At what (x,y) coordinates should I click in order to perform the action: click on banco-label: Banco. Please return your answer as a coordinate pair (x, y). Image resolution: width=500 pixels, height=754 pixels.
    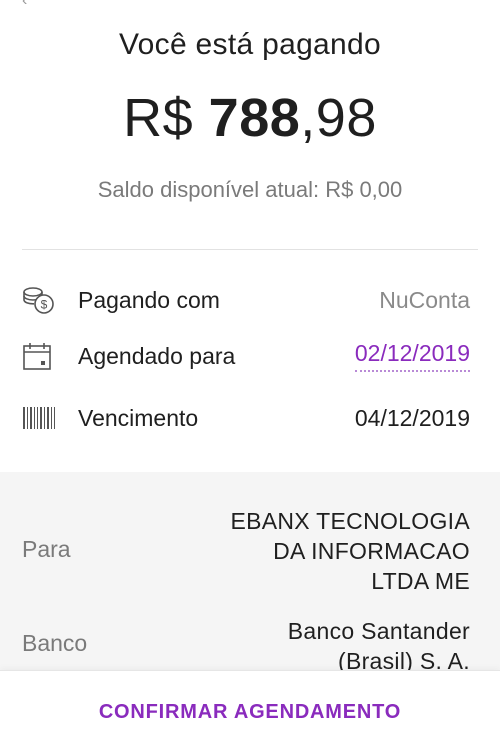
    Looking at the image, I should click on (55, 643).